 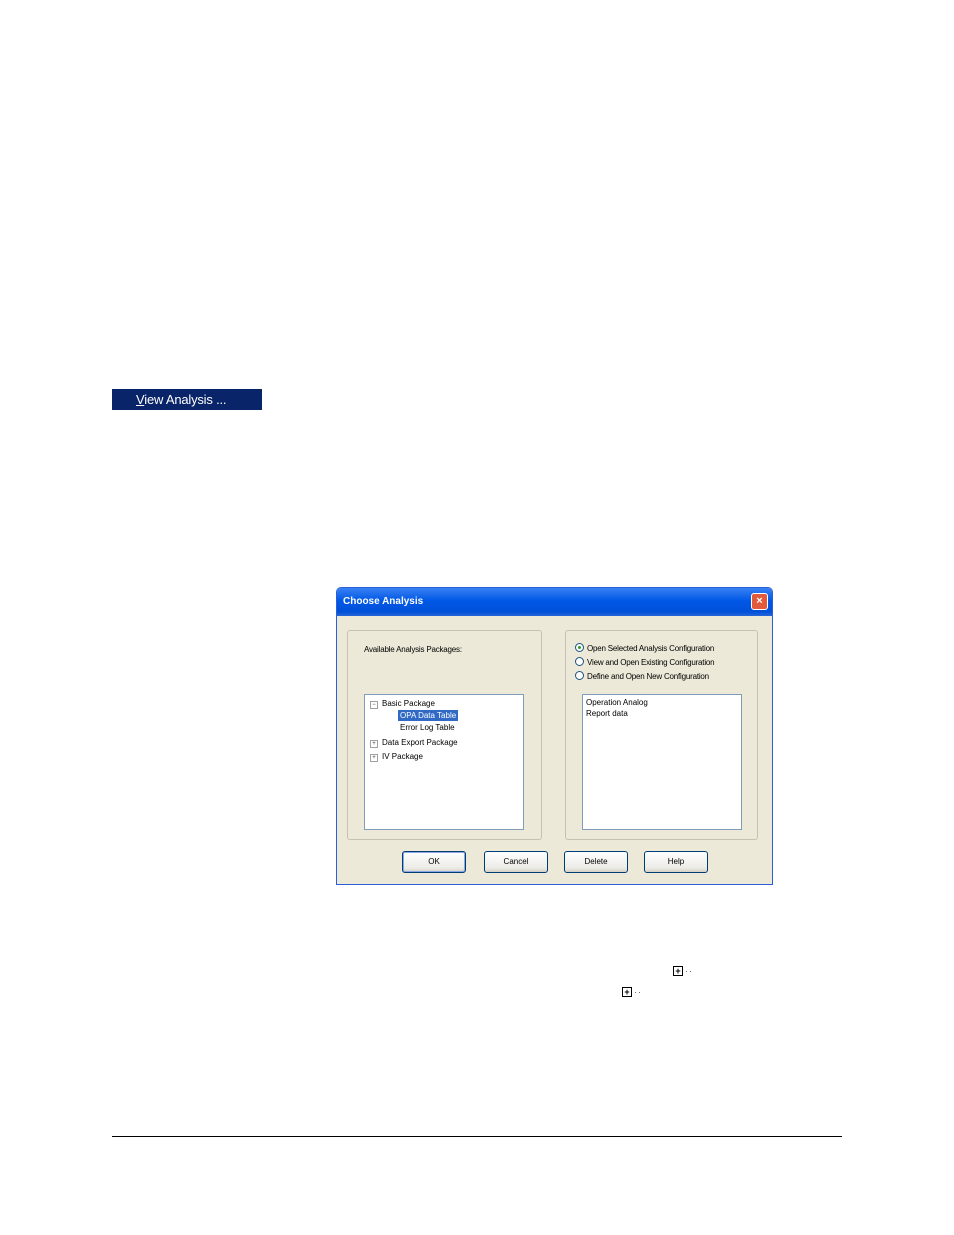 What do you see at coordinates (516, 862) in the screenshot?
I see `cancel-button: Cancel` at bounding box center [516, 862].